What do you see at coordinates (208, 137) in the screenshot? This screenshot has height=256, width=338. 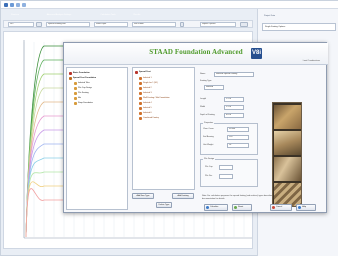 I see `soil-label: Soil Bearing` at bounding box center [208, 137].